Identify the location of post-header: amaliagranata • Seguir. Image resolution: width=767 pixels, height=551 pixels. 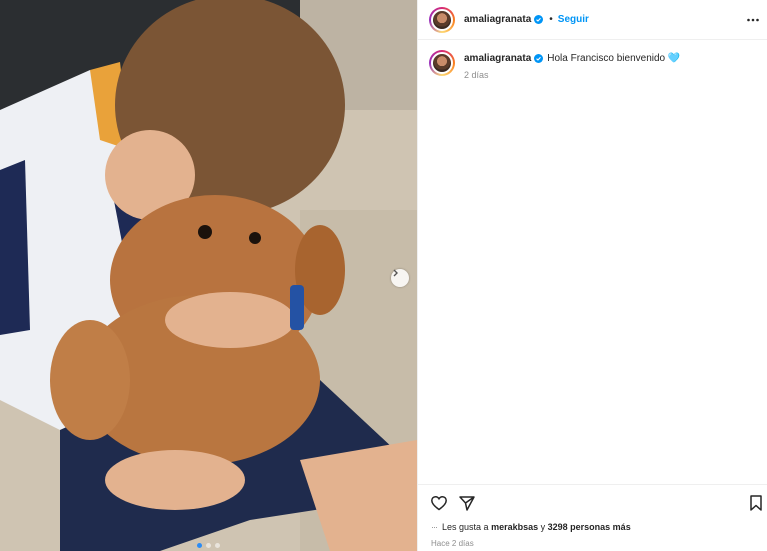
(592, 20).